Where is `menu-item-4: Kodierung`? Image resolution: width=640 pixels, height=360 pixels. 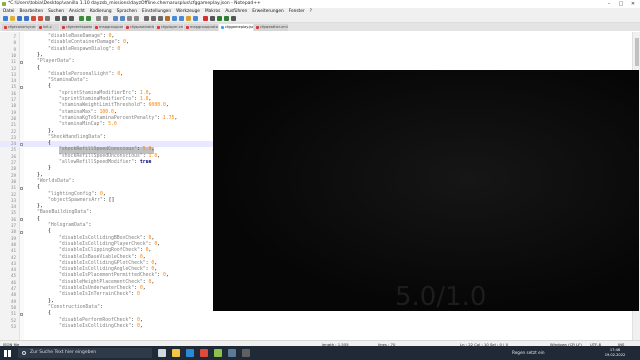 menu-item-4: Kodierung is located at coordinates (101, 11).